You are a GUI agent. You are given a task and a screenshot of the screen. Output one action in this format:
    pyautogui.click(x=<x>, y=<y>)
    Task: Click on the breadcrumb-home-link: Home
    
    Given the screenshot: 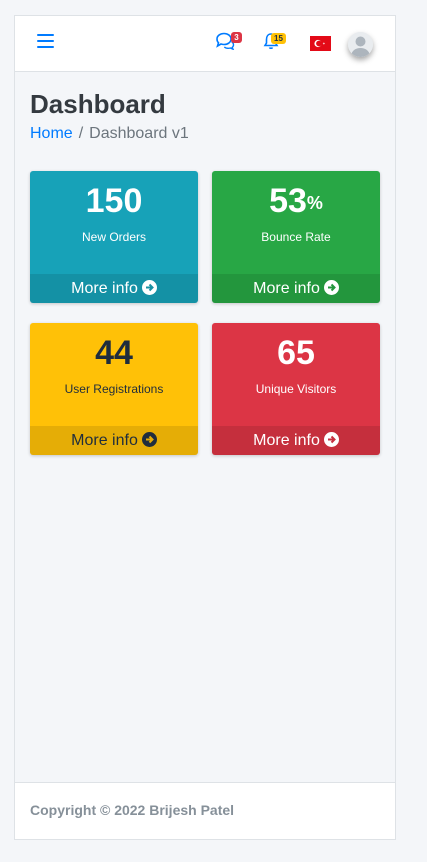 What is the action you would take?
    pyautogui.click(x=51, y=133)
    